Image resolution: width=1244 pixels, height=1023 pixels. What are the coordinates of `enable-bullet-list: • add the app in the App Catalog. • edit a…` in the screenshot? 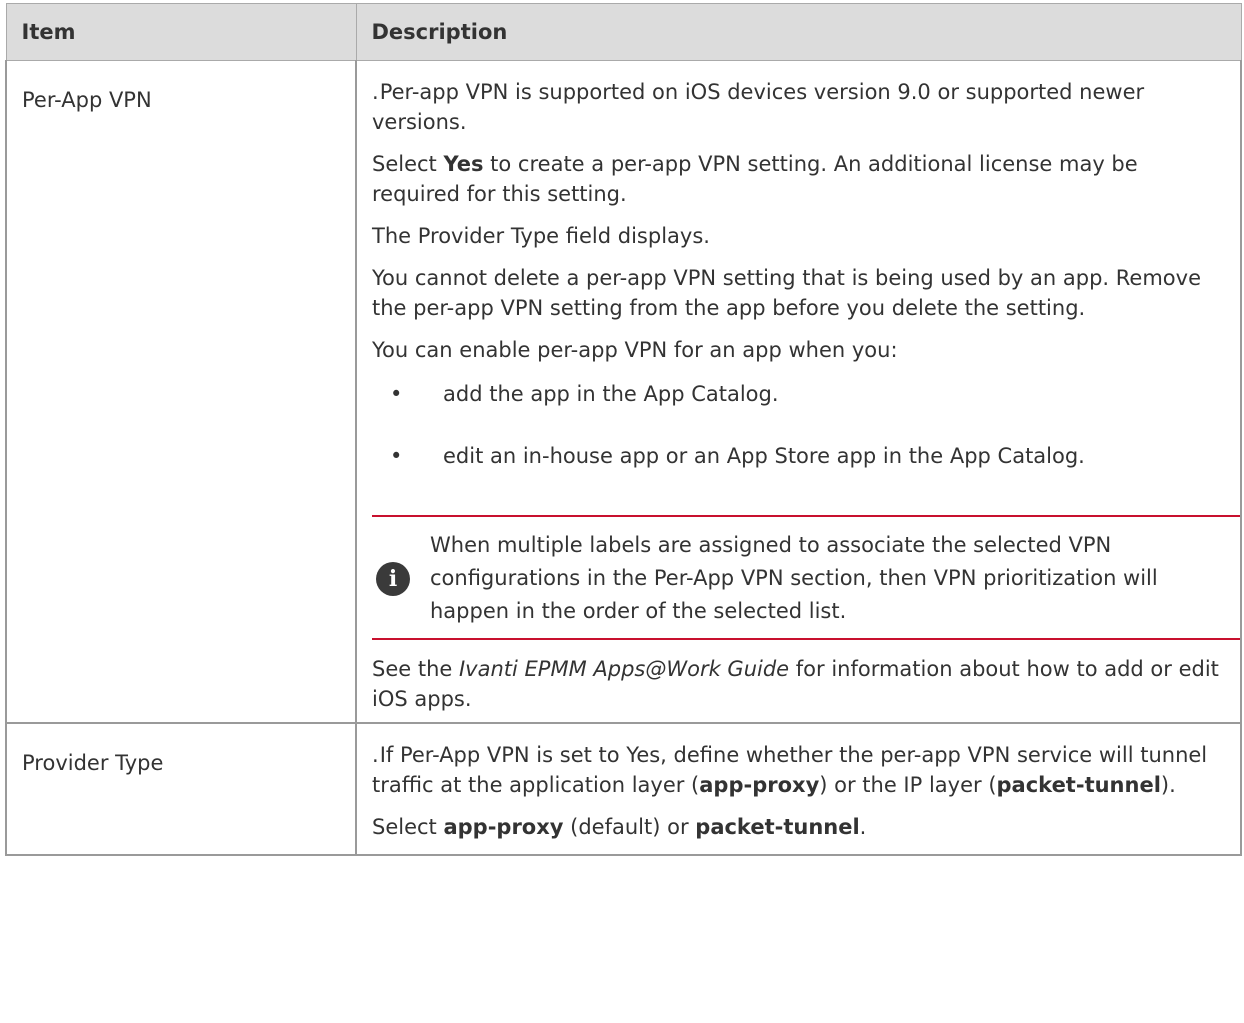 It's located at (799, 439).